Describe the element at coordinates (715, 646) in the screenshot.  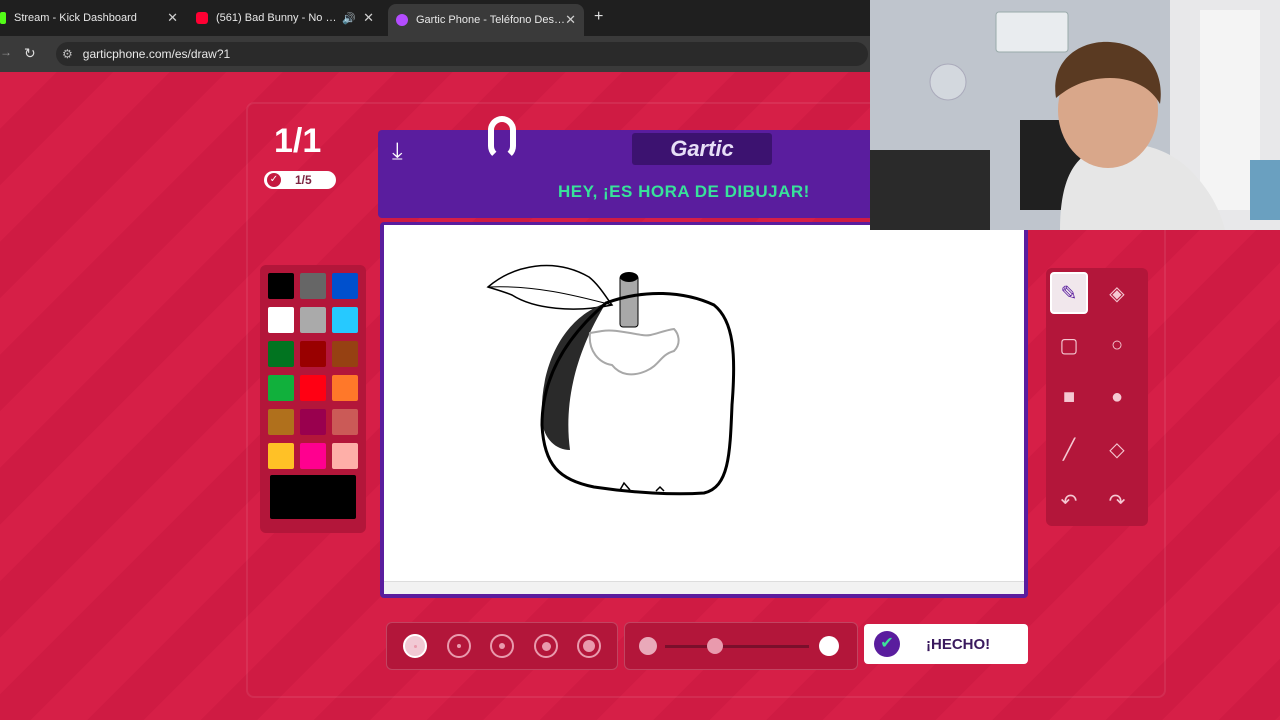
I see `slider-knob` at that location.